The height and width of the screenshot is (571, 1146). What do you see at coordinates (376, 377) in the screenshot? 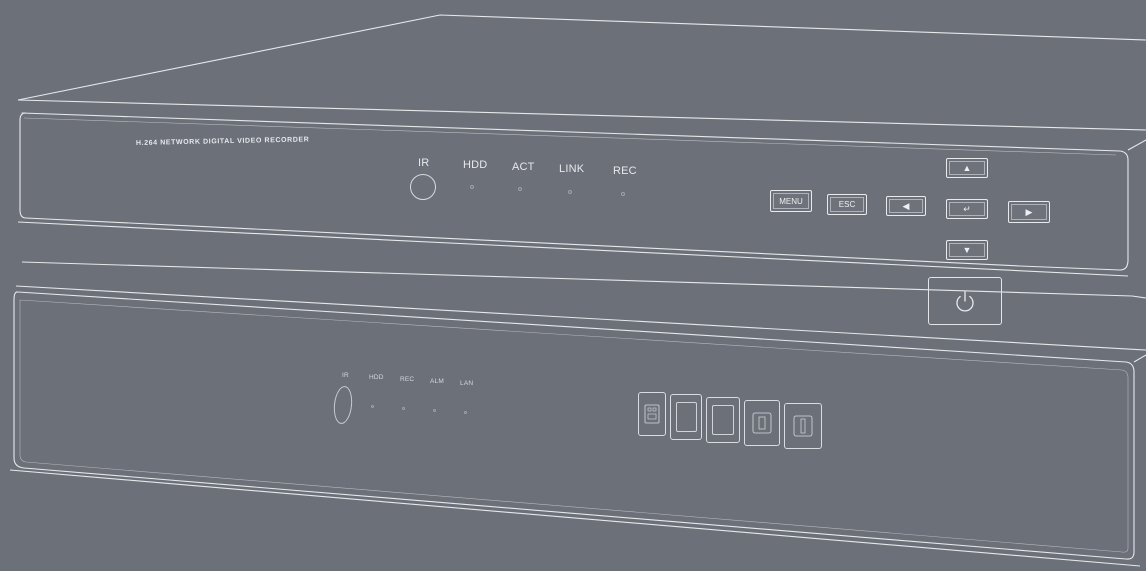
I see `lower-hdd-label: HDD` at bounding box center [376, 377].